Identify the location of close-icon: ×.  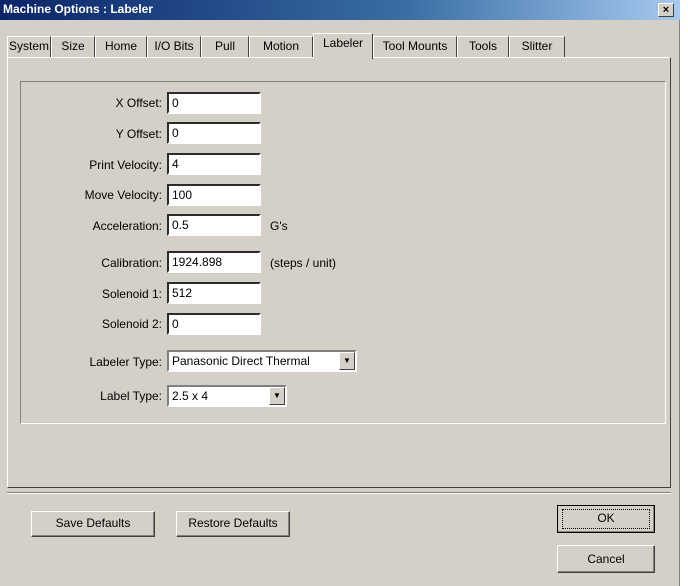
(666, 10).